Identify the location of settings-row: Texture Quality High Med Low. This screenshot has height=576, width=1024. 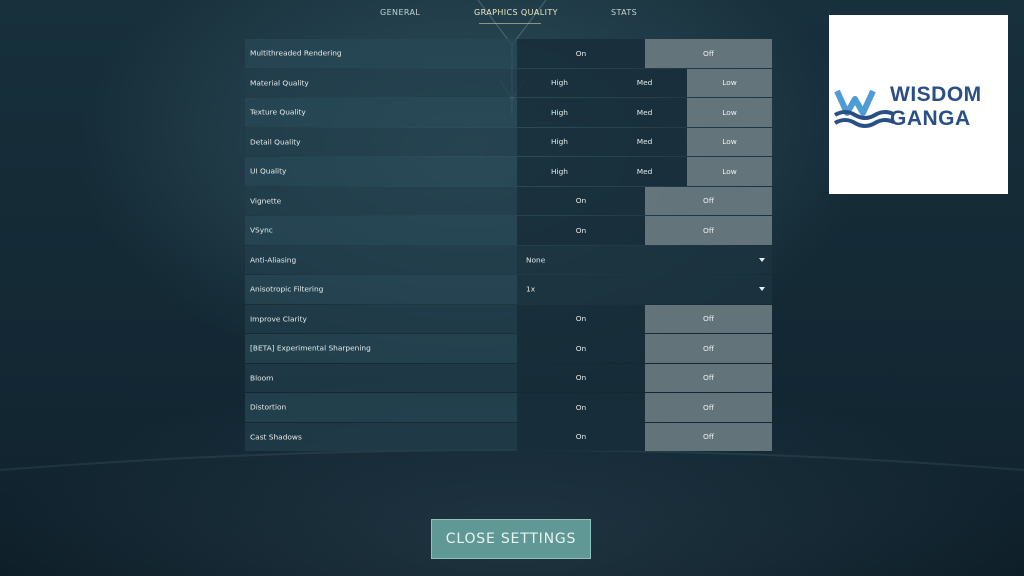
(508, 113).